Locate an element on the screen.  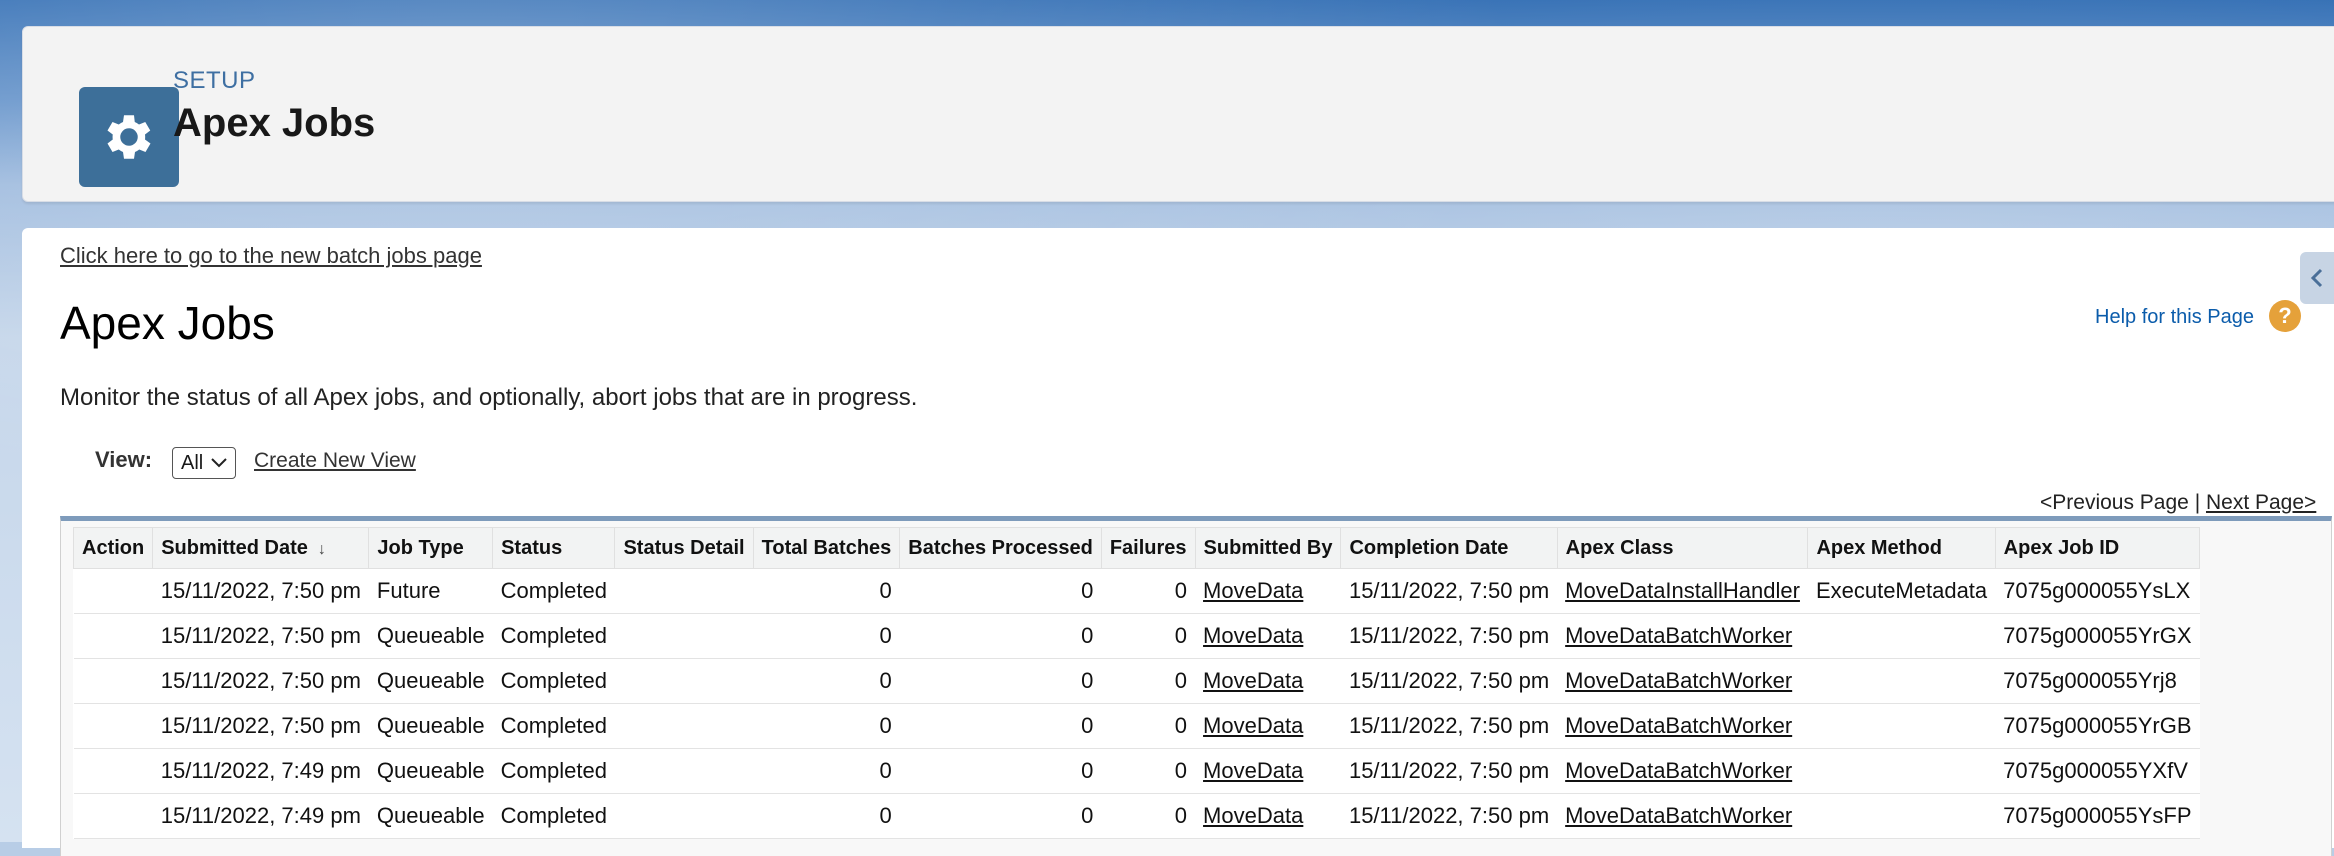
header-title: Apex Jobs is located at coordinates (274, 123).